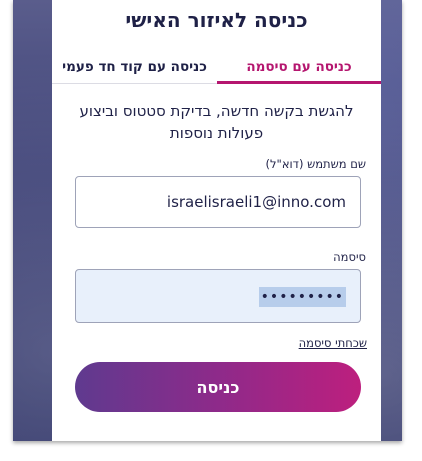  What do you see at coordinates (333, 343) in the screenshot?
I see `forgot-password-link: שכחתי סיסמה` at bounding box center [333, 343].